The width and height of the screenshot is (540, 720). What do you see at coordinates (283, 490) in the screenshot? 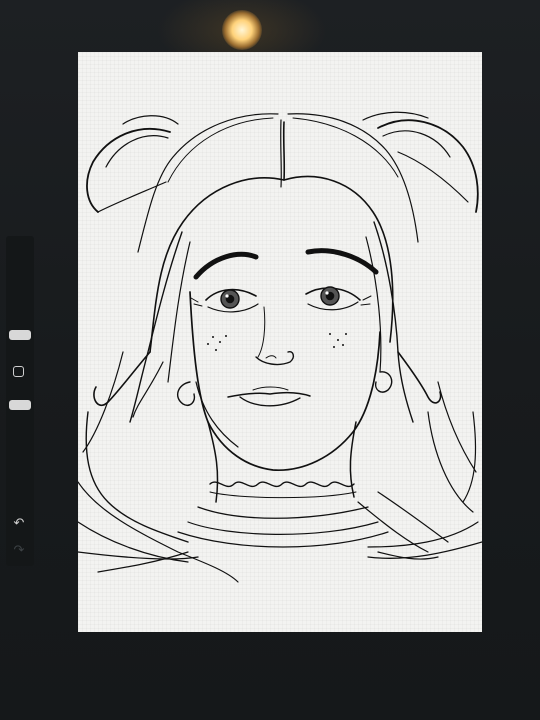
I see `choker-strokes` at bounding box center [283, 490].